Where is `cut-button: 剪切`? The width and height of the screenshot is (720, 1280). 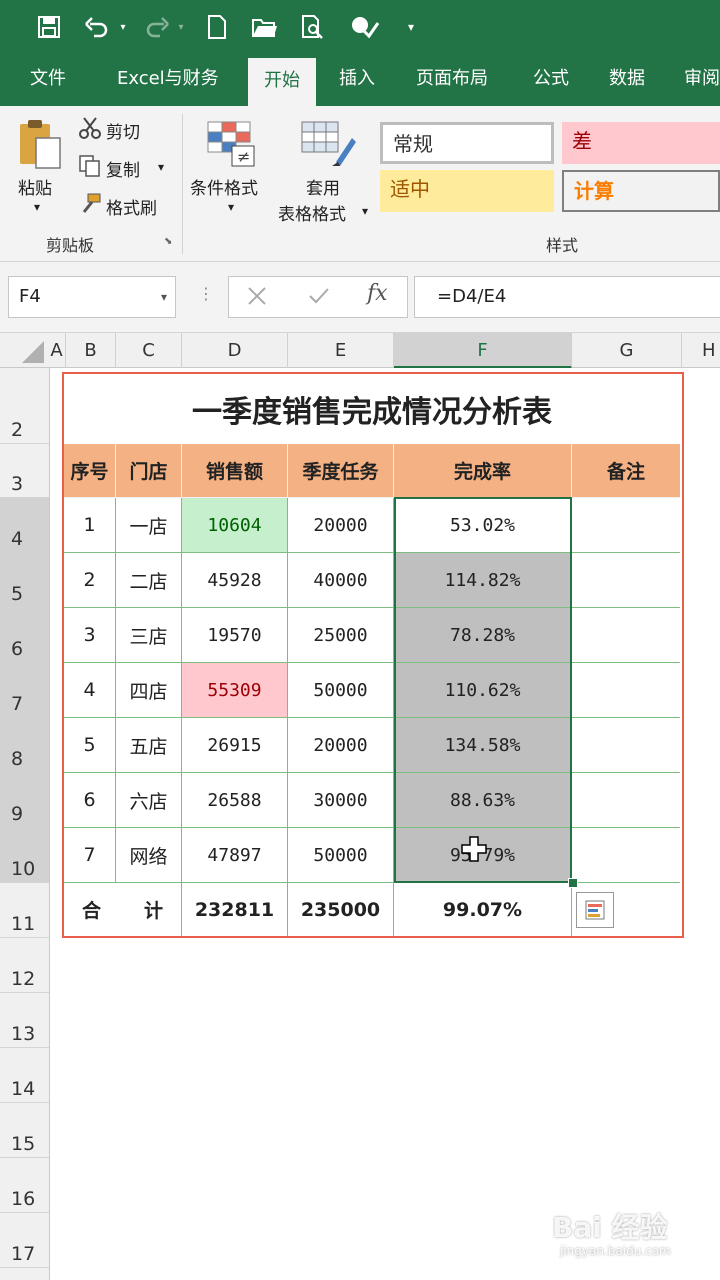
cut-button: 剪切 is located at coordinates (123, 130).